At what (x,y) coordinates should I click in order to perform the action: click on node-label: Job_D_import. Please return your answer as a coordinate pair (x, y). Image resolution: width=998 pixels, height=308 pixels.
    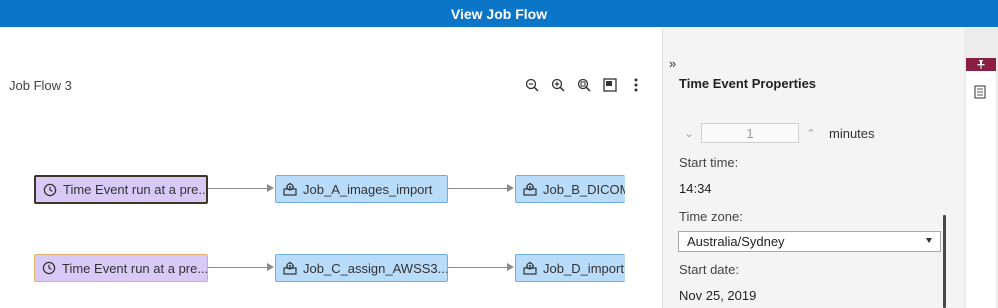
    Looking at the image, I should click on (583, 268).